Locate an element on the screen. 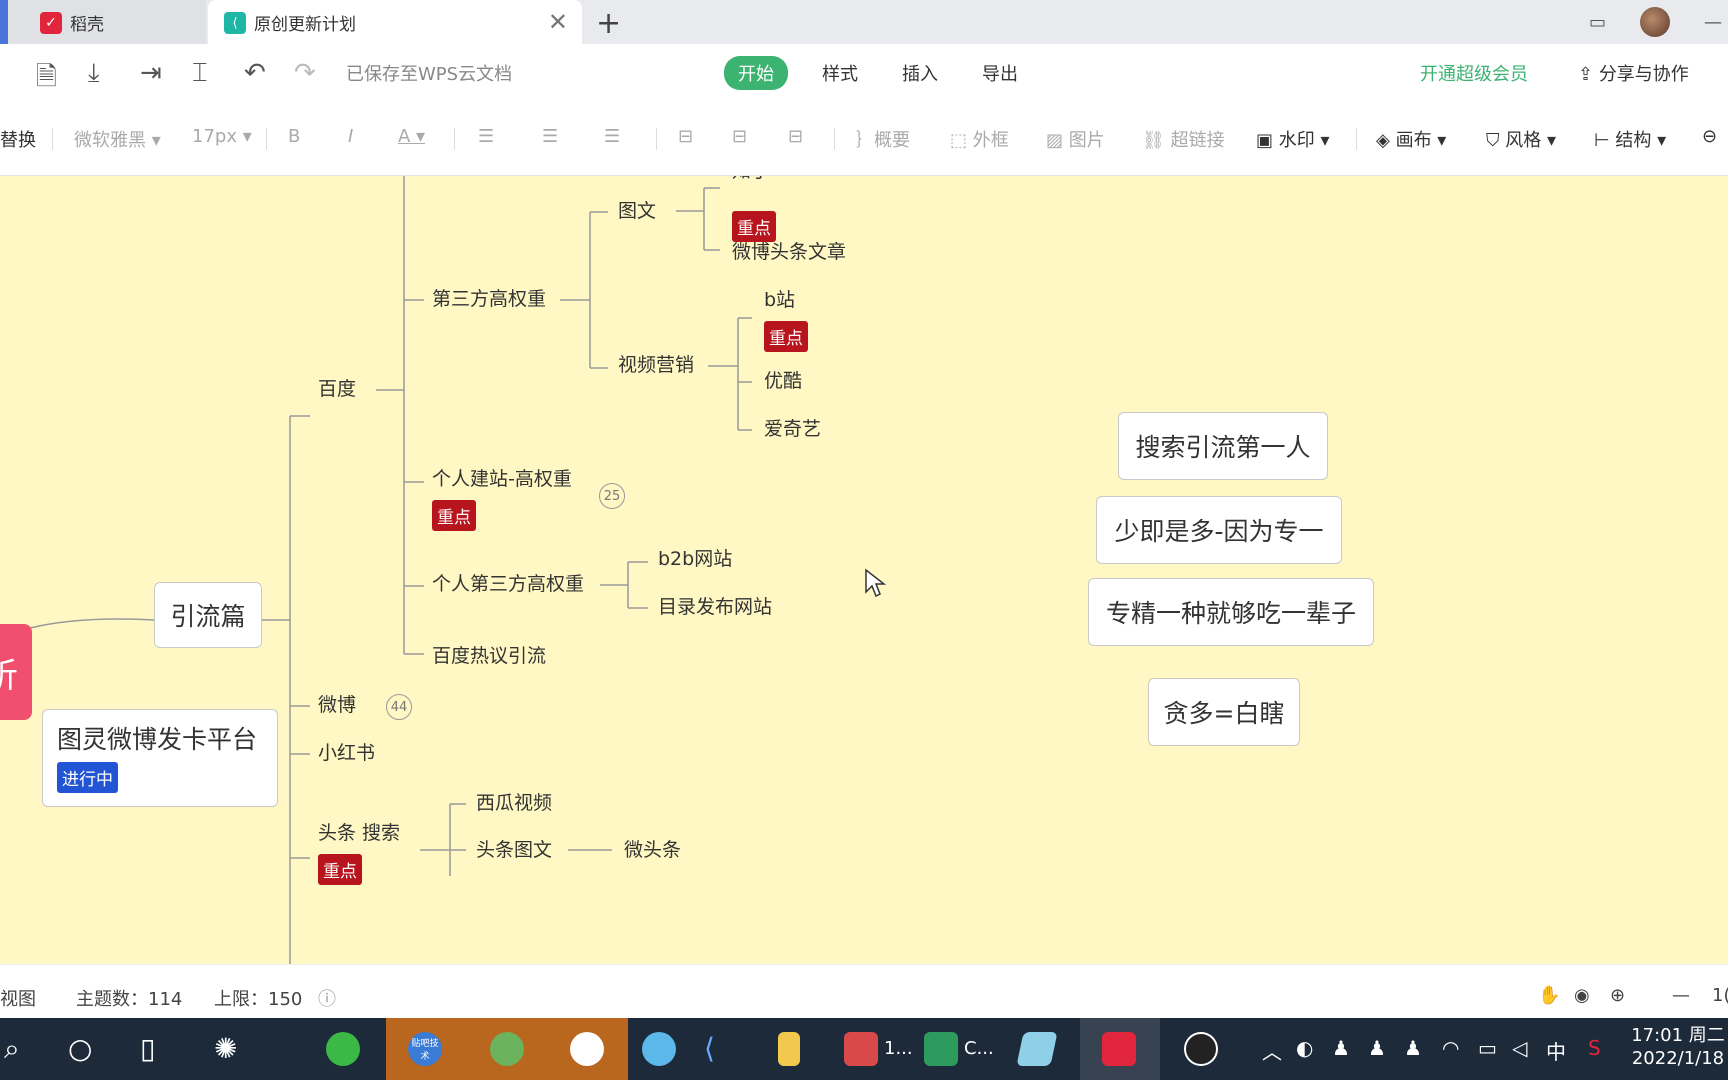 The image size is (1728, 1080). vip-link: 开通超级会员 is located at coordinates (1474, 73).